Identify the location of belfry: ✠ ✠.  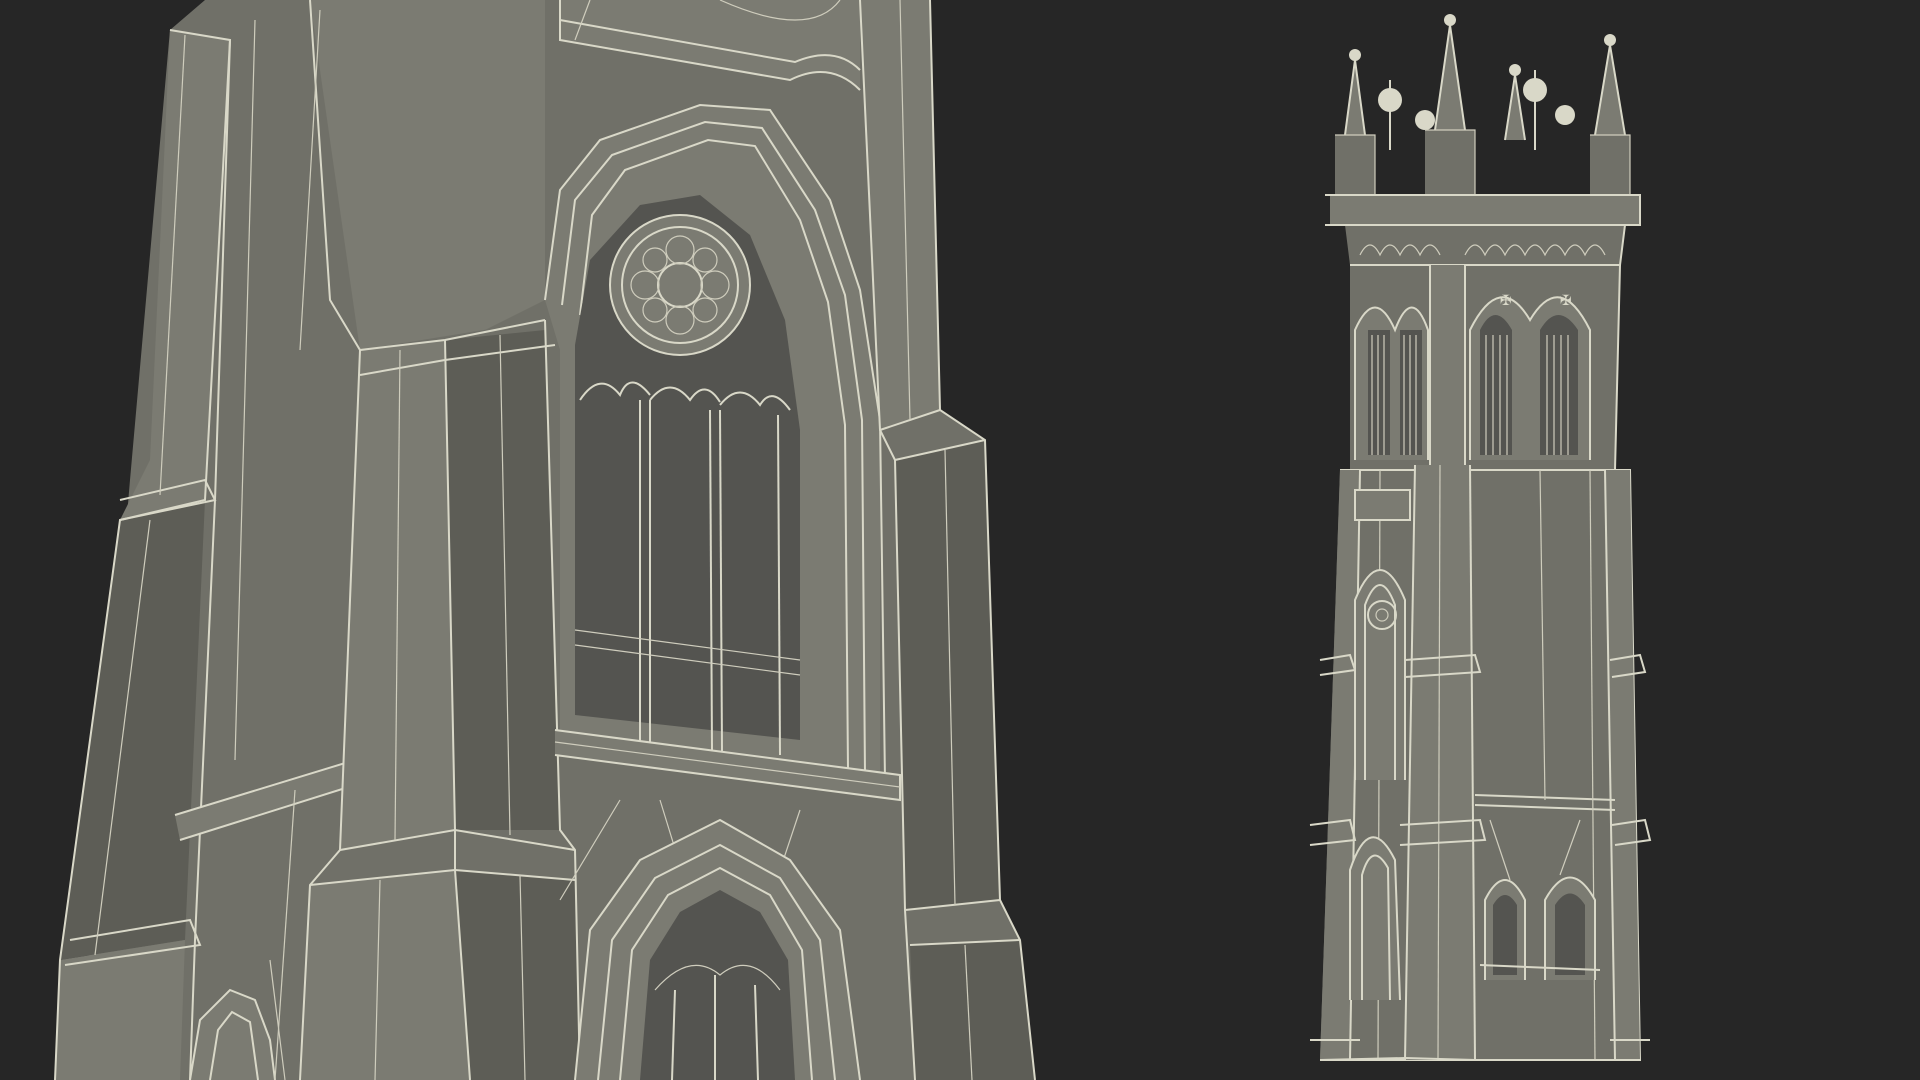
(1486, 367).